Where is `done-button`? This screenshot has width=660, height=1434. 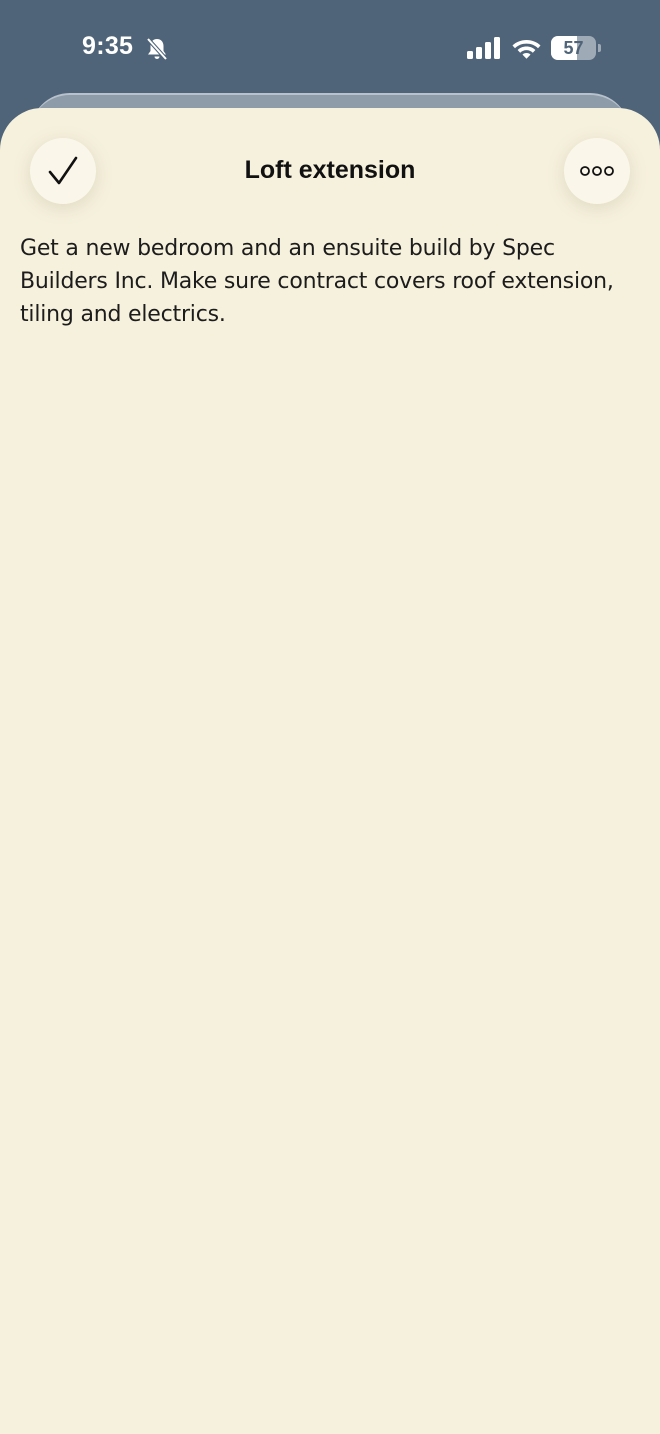 done-button is located at coordinates (63, 171).